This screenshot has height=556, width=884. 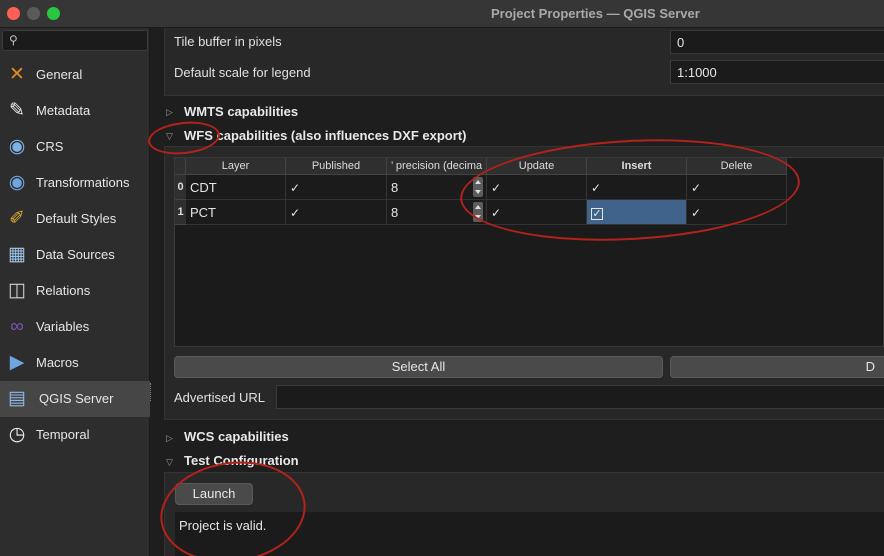 What do you see at coordinates (442, 14) in the screenshot?
I see `window-titlebar: Project Properties — QGIS Server` at bounding box center [442, 14].